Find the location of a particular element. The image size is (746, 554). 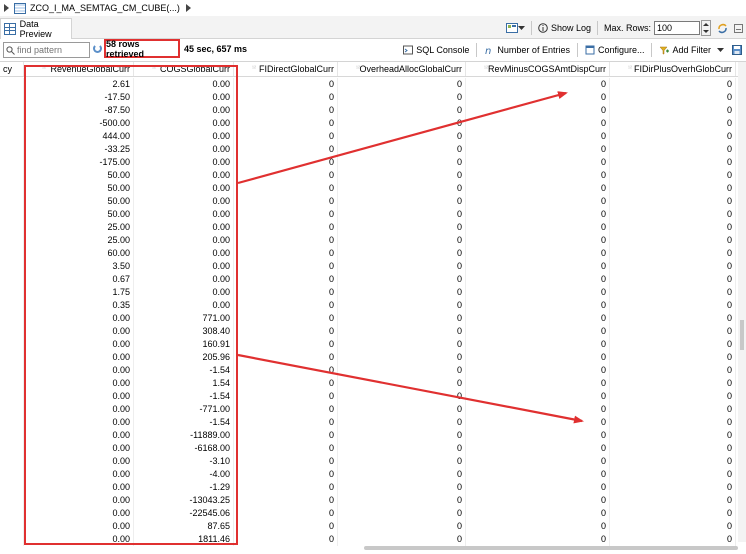

annotation-arrow-bottom is located at coordinates (410, 388).